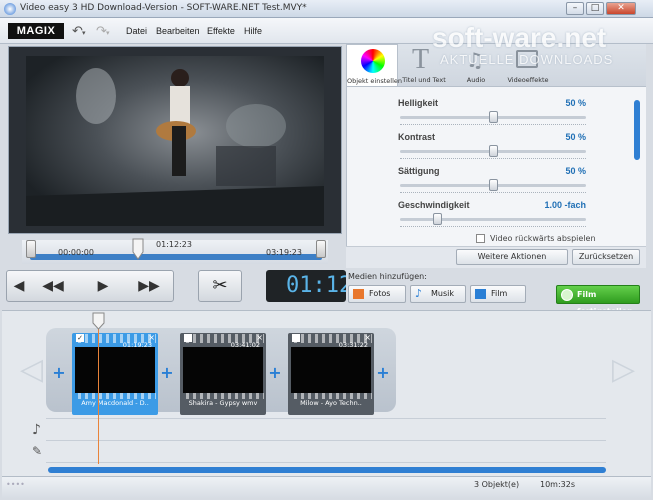 This screenshot has width=653, height=500. What do you see at coordinates (637, 130) in the screenshot?
I see `panel-scrollbar` at bounding box center [637, 130].